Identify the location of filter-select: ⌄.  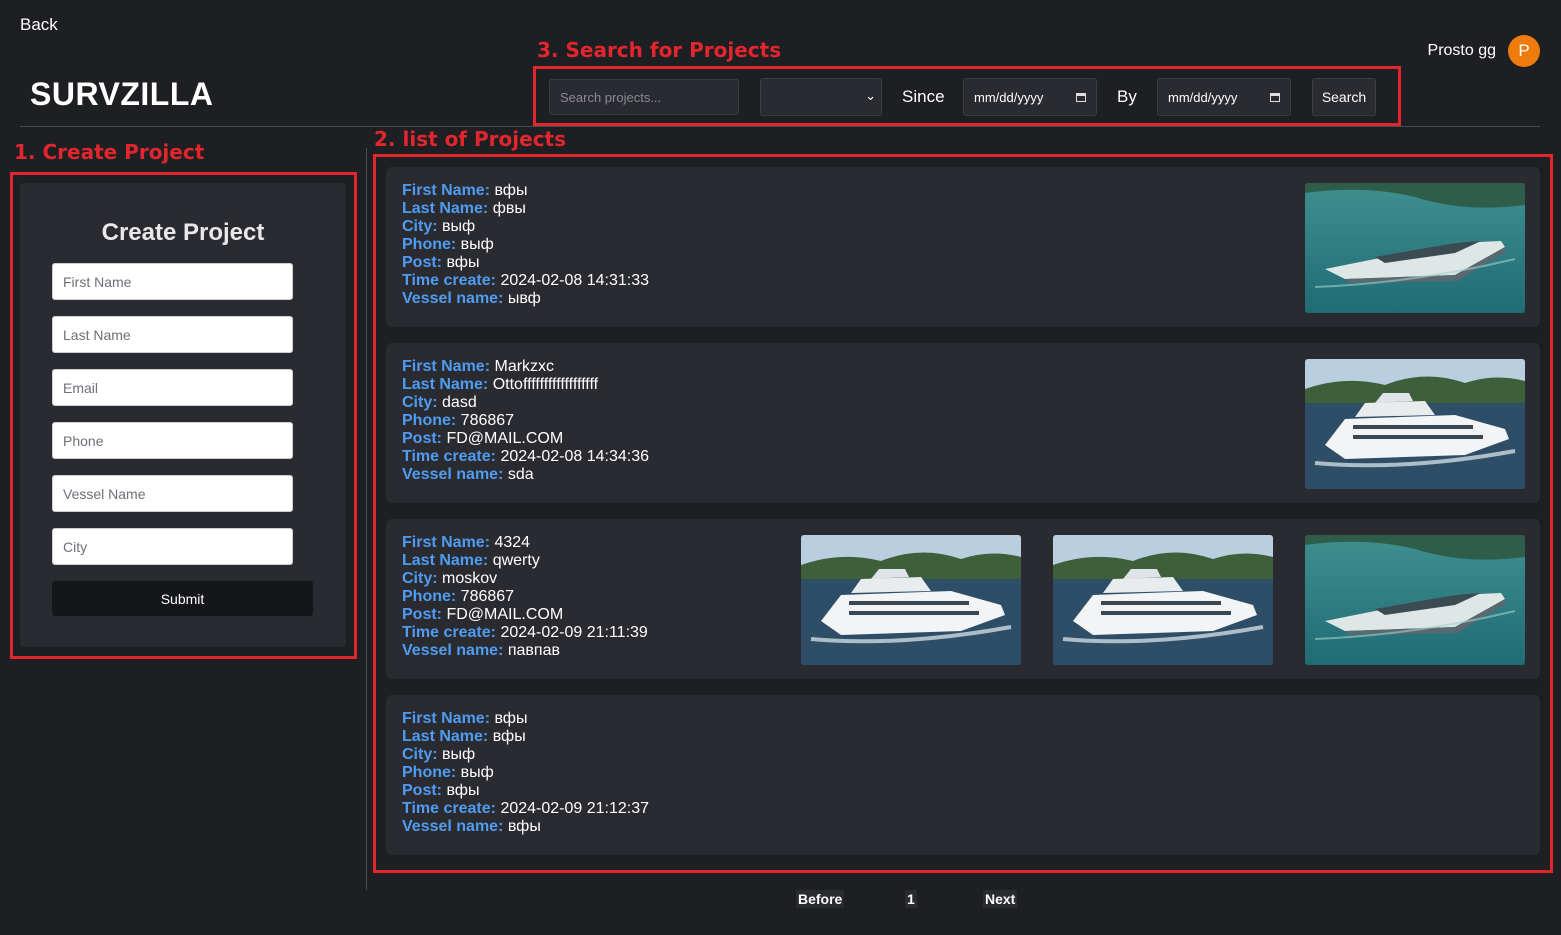
(821, 97).